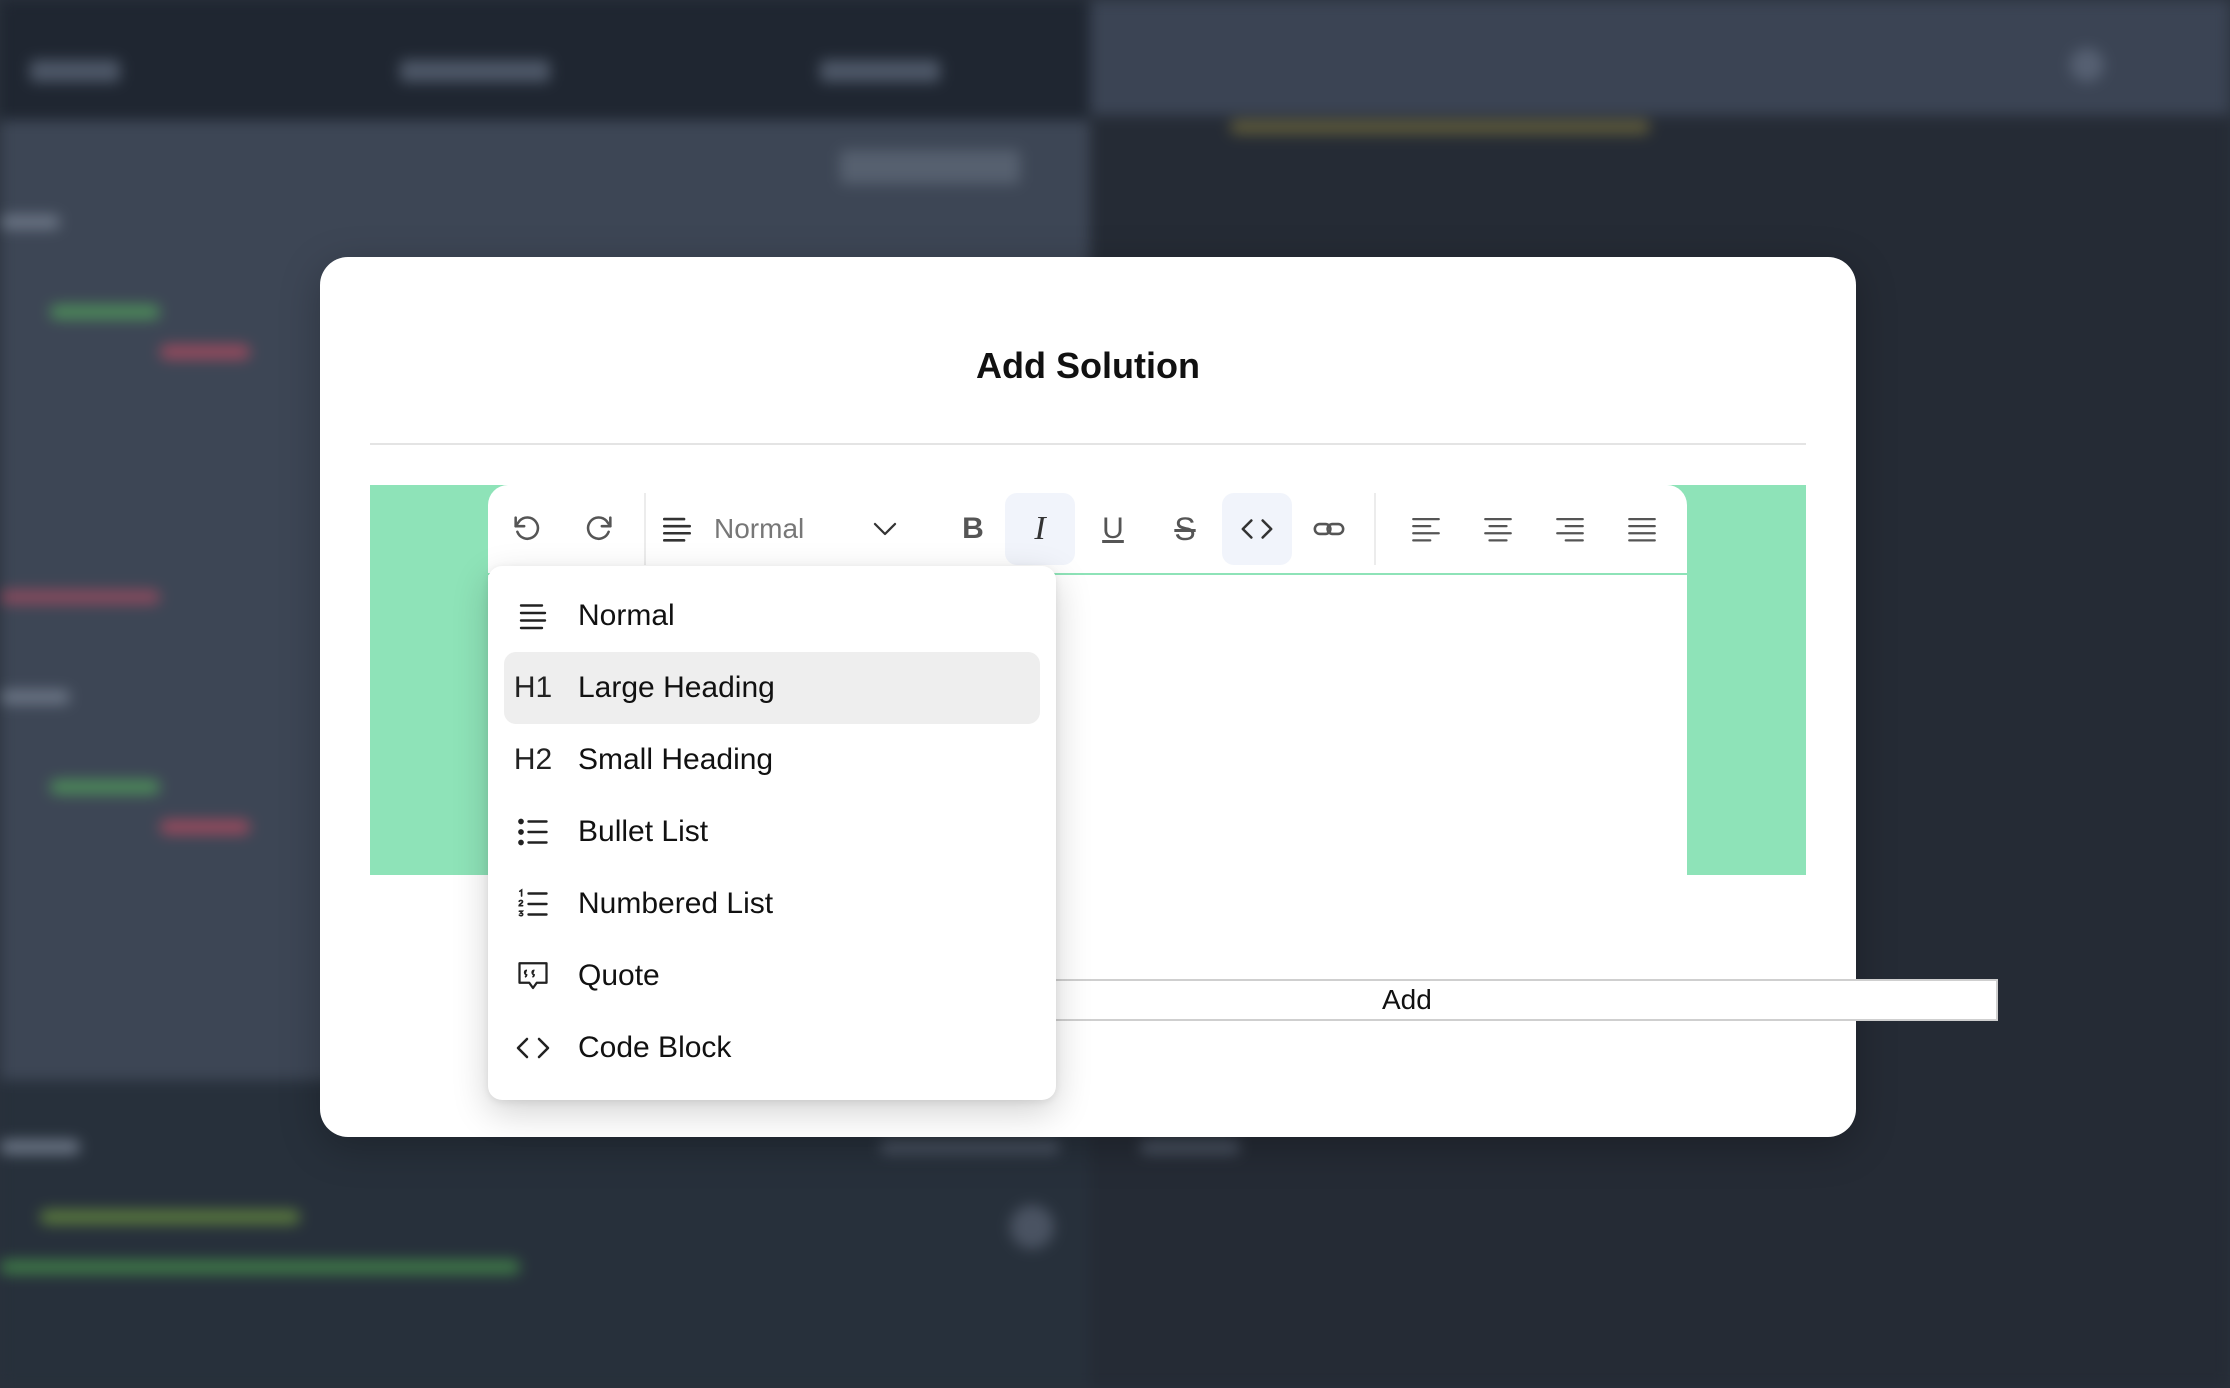  What do you see at coordinates (772, 1048) in the screenshot?
I see `dropdown-item-code-block: Code Block` at bounding box center [772, 1048].